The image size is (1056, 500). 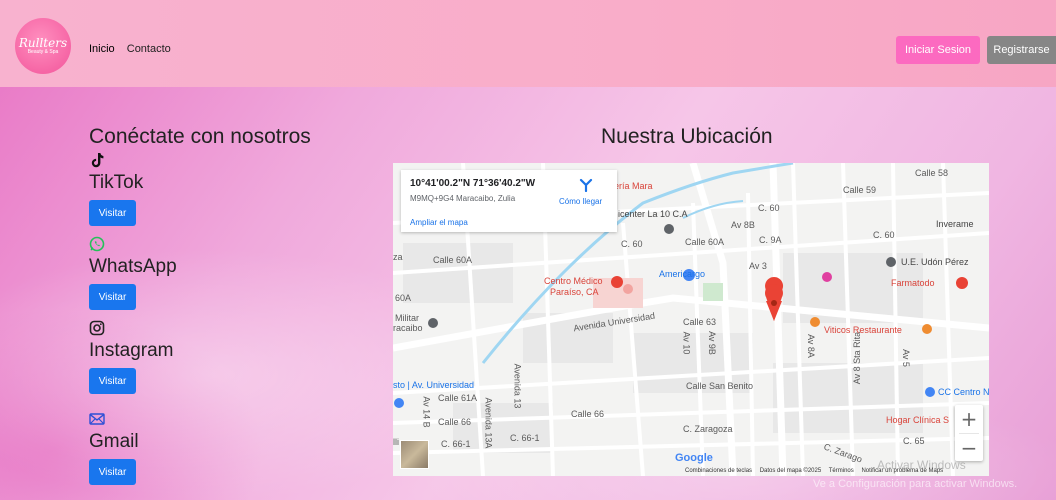 I want to click on login-button: Iniciar Sesion, so click(x=938, y=50).